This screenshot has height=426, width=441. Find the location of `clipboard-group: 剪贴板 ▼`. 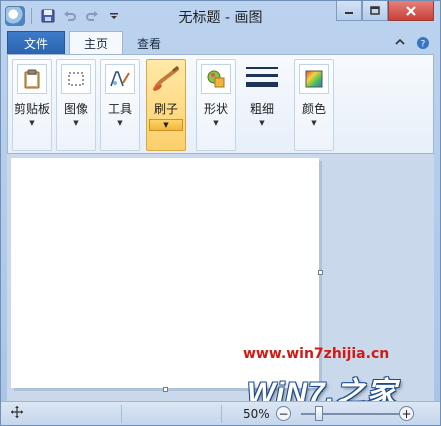

clipboard-group: 剪贴板 ▼ is located at coordinates (32, 105).